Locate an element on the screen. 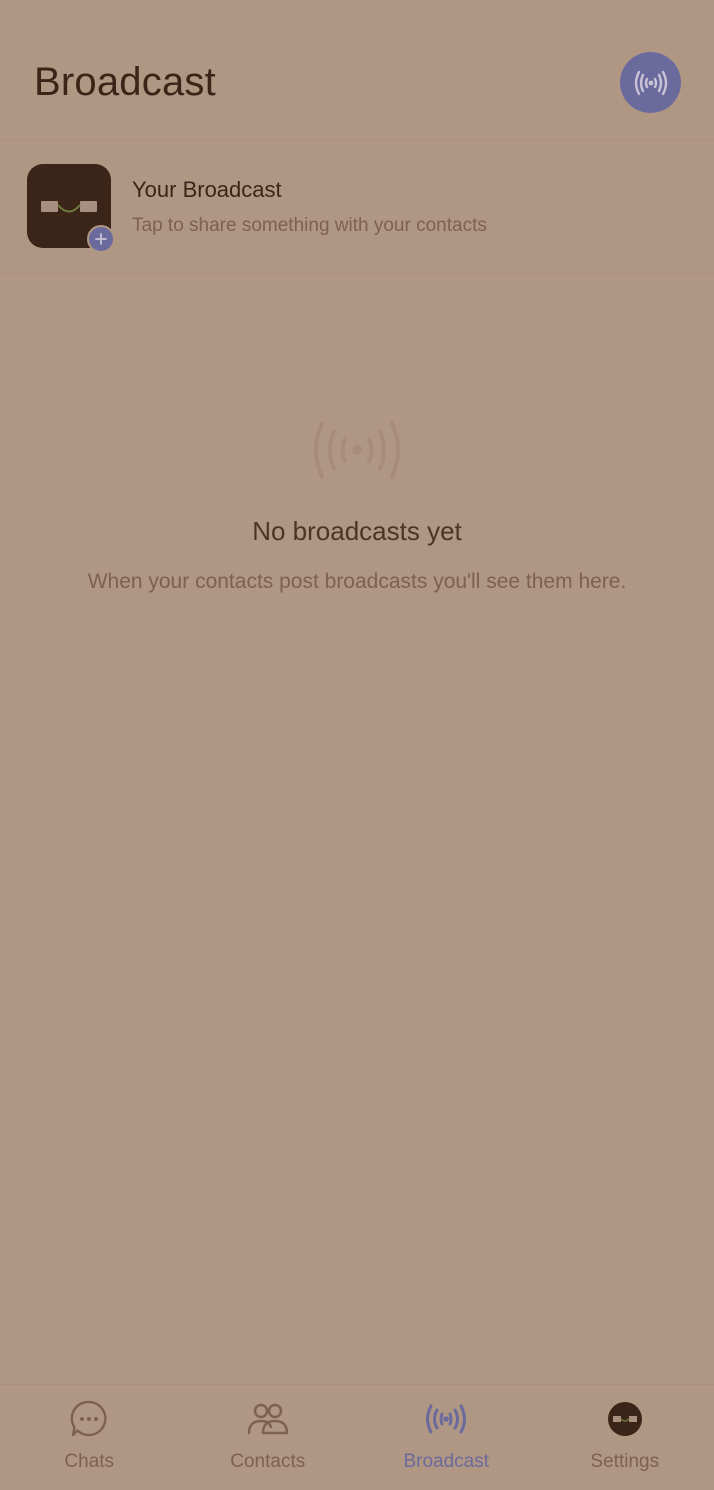 This screenshot has width=714, height=1490. new-broadcast-button is located at coordinates (650, 82).